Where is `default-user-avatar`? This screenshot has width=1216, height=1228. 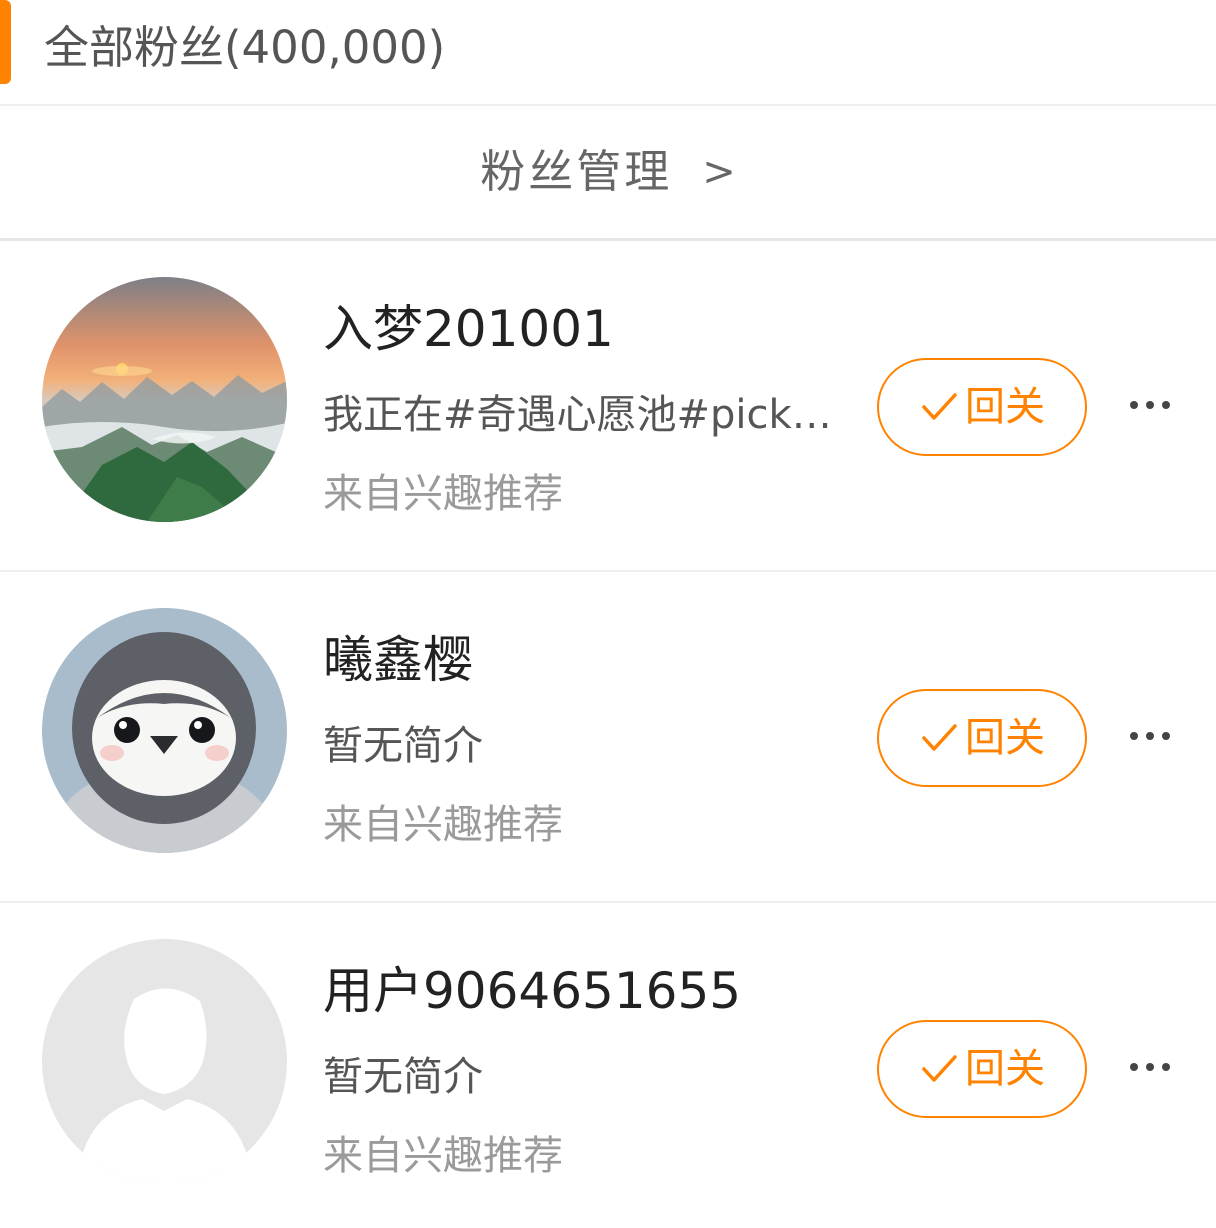 default-user-avatar is located at coordinates (164, 1061).